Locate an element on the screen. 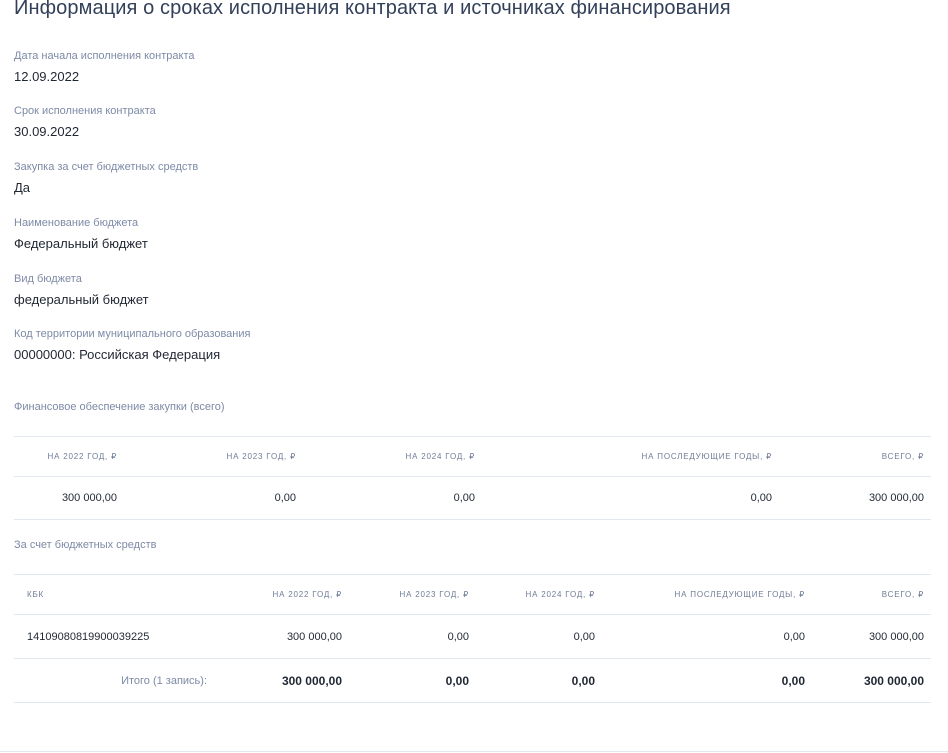 Image resolution: width=948 pixels, height=753 pixels. total-label: Итого (1 запись): is located at coordinates (114, 680).